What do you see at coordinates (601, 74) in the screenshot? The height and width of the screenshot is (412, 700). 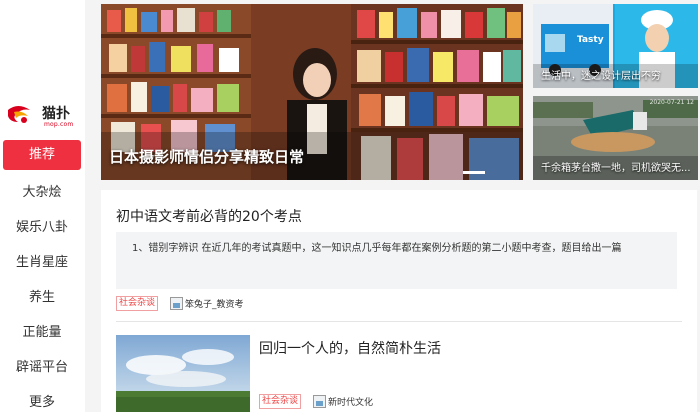 I see `side-card-1-caption: 生活中，迷之设计层出不穷` at bounding box center [601, 74].